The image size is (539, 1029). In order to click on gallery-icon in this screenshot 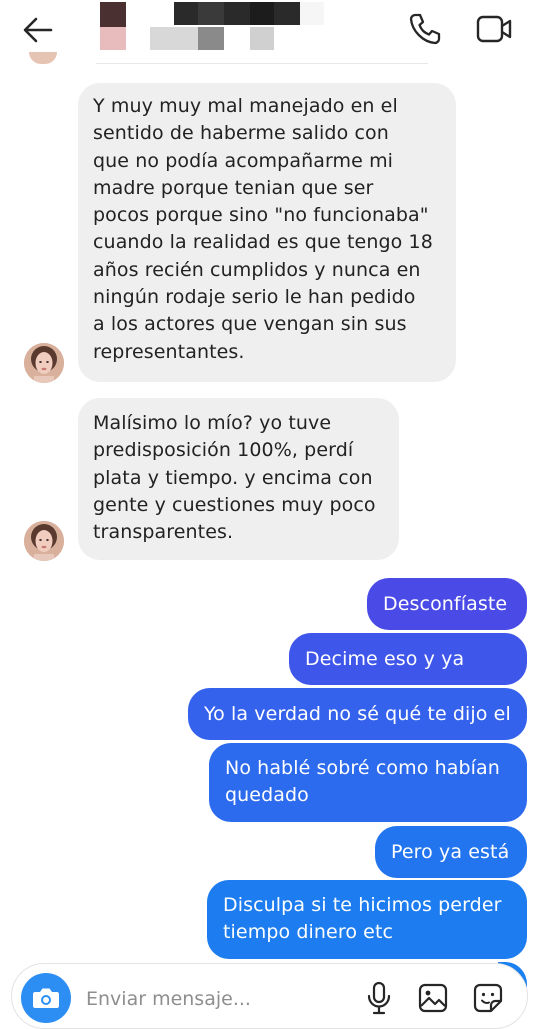, I will do `click(433, 998)`.